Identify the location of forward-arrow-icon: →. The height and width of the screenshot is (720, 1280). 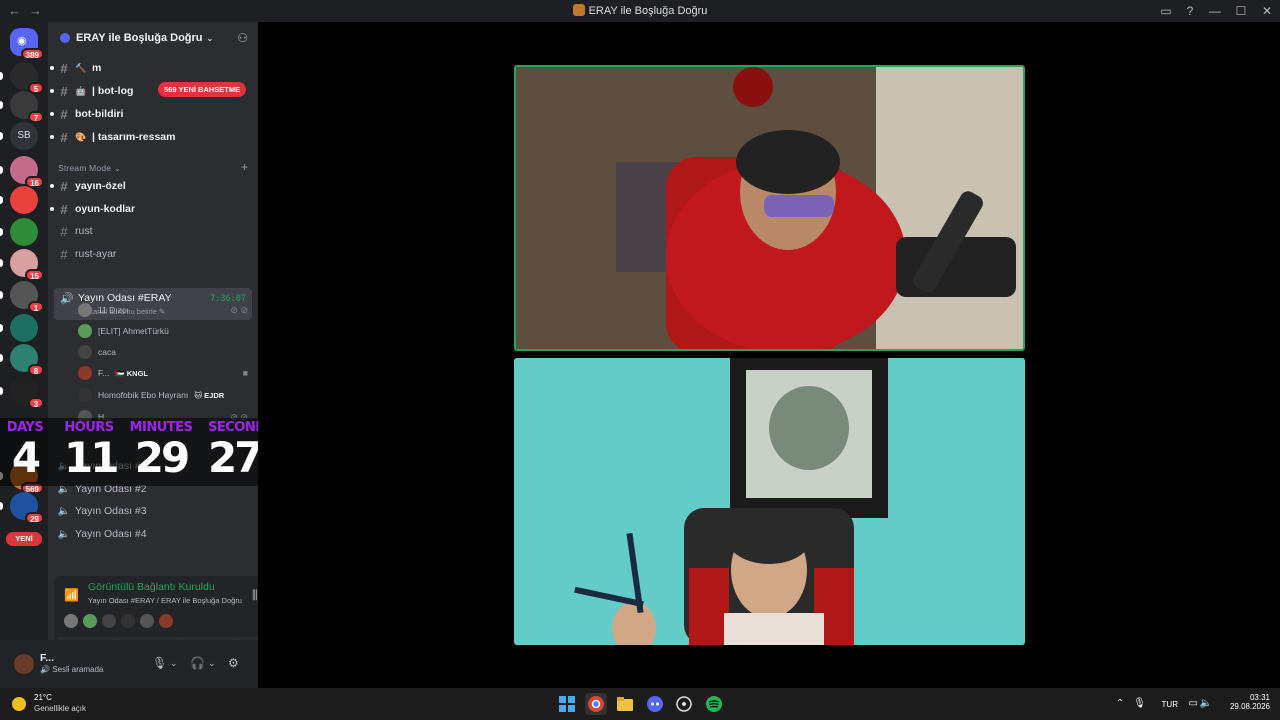
(39, 10).